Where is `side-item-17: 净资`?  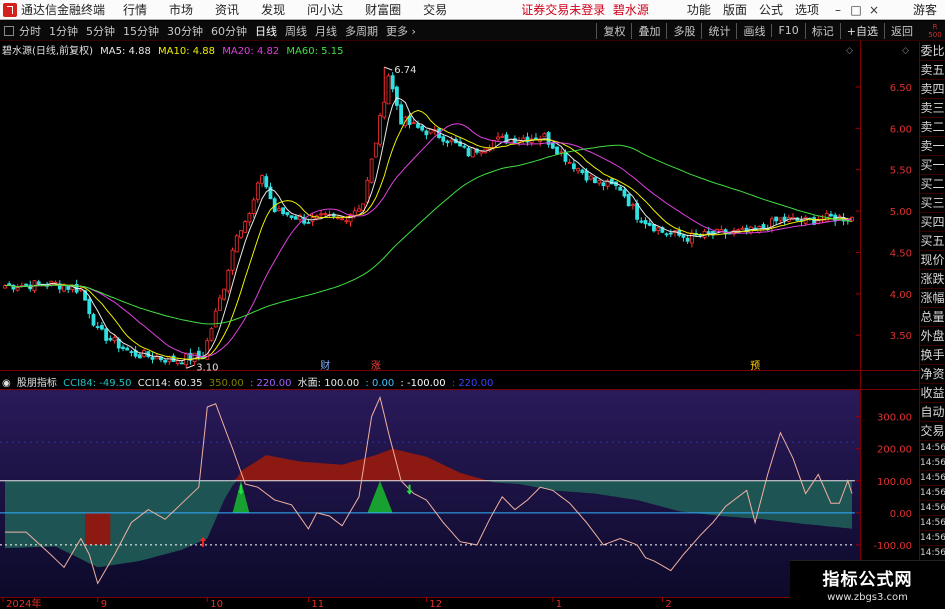 side-item-17: 净资 is located at coordinates (932, 374).